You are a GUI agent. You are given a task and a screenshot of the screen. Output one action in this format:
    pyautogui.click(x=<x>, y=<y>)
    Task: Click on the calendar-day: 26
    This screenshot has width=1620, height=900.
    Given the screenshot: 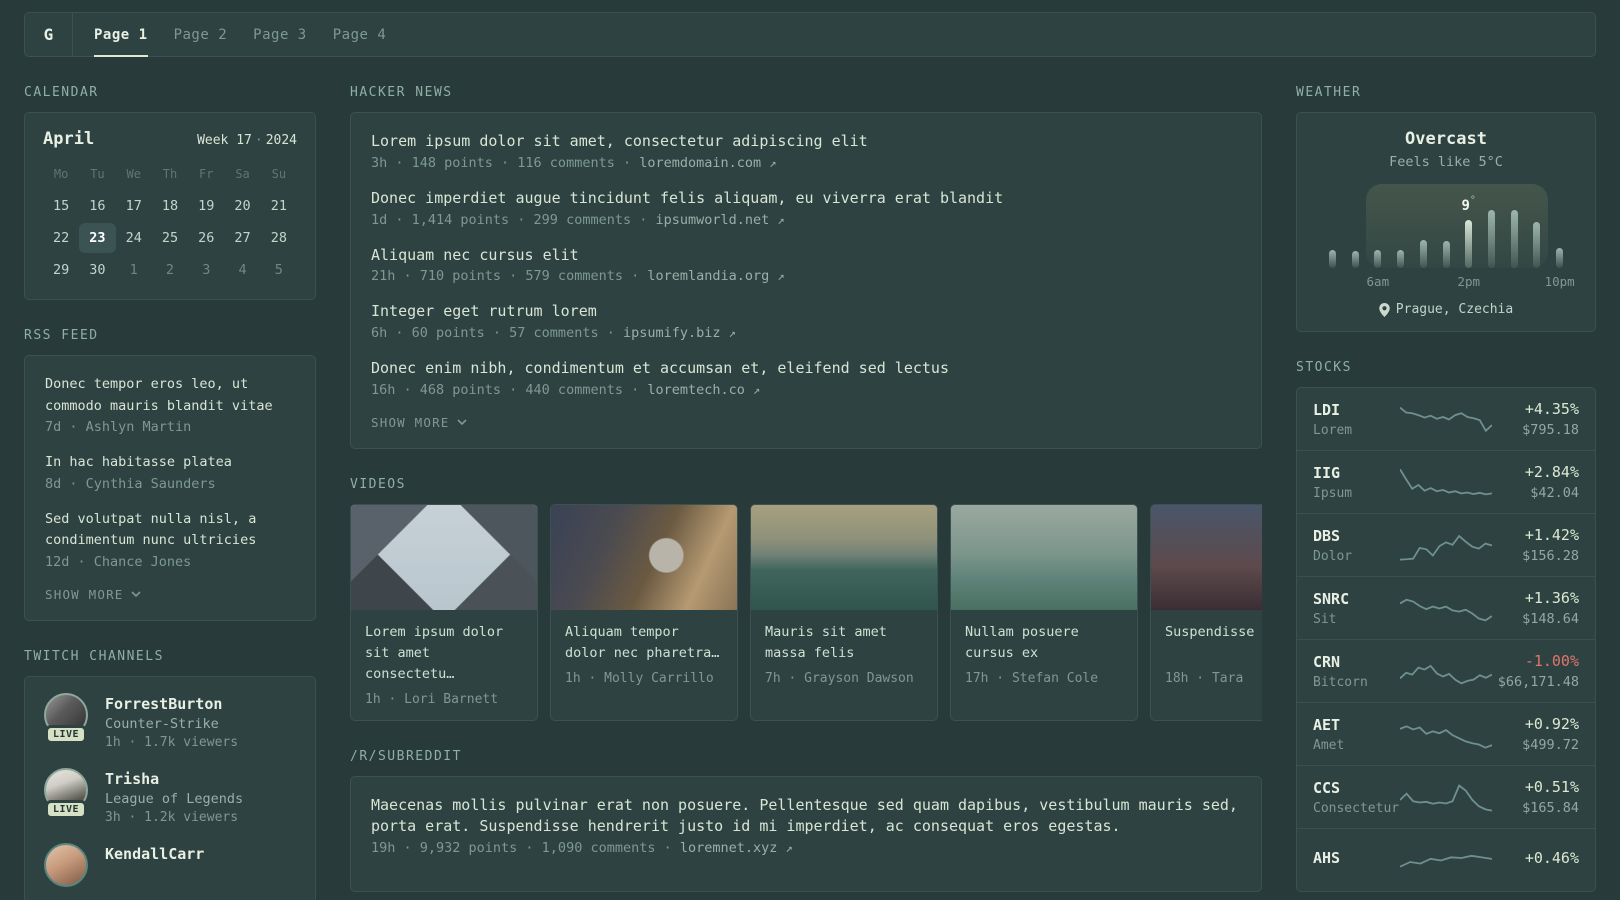 What is the action you would take?
    pyautogui.click(x=206, y=238)
    